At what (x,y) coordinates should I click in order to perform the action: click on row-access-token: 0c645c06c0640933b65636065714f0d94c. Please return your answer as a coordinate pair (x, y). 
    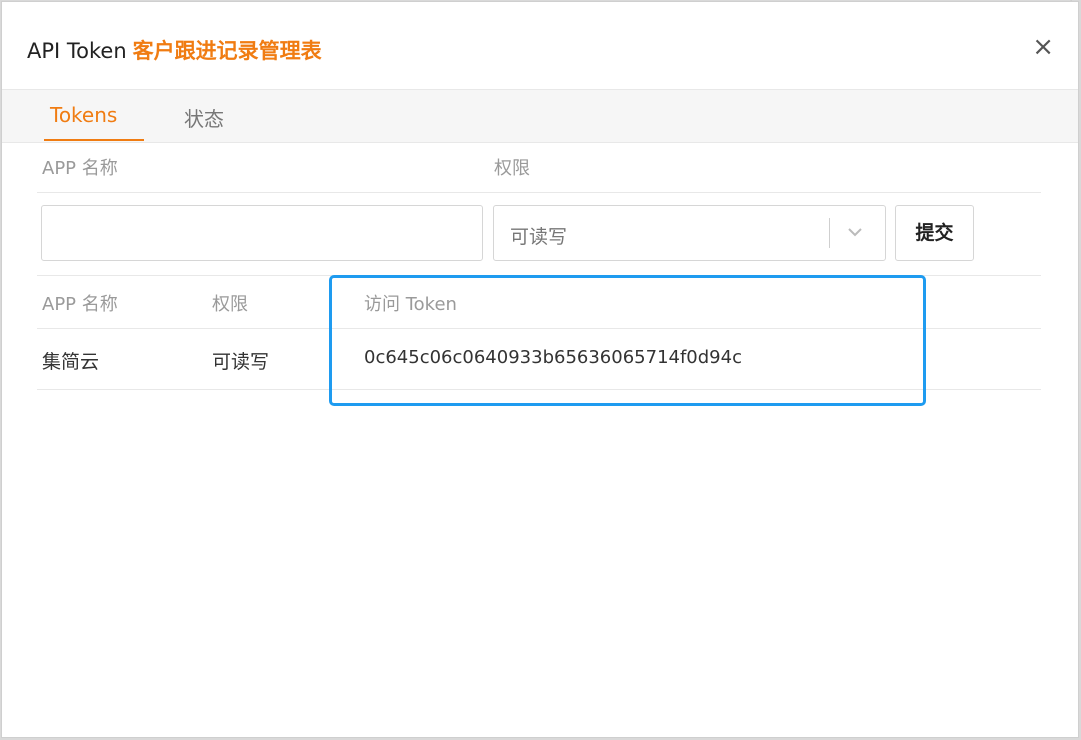
    Looking at the image, I should click on (553, 357).